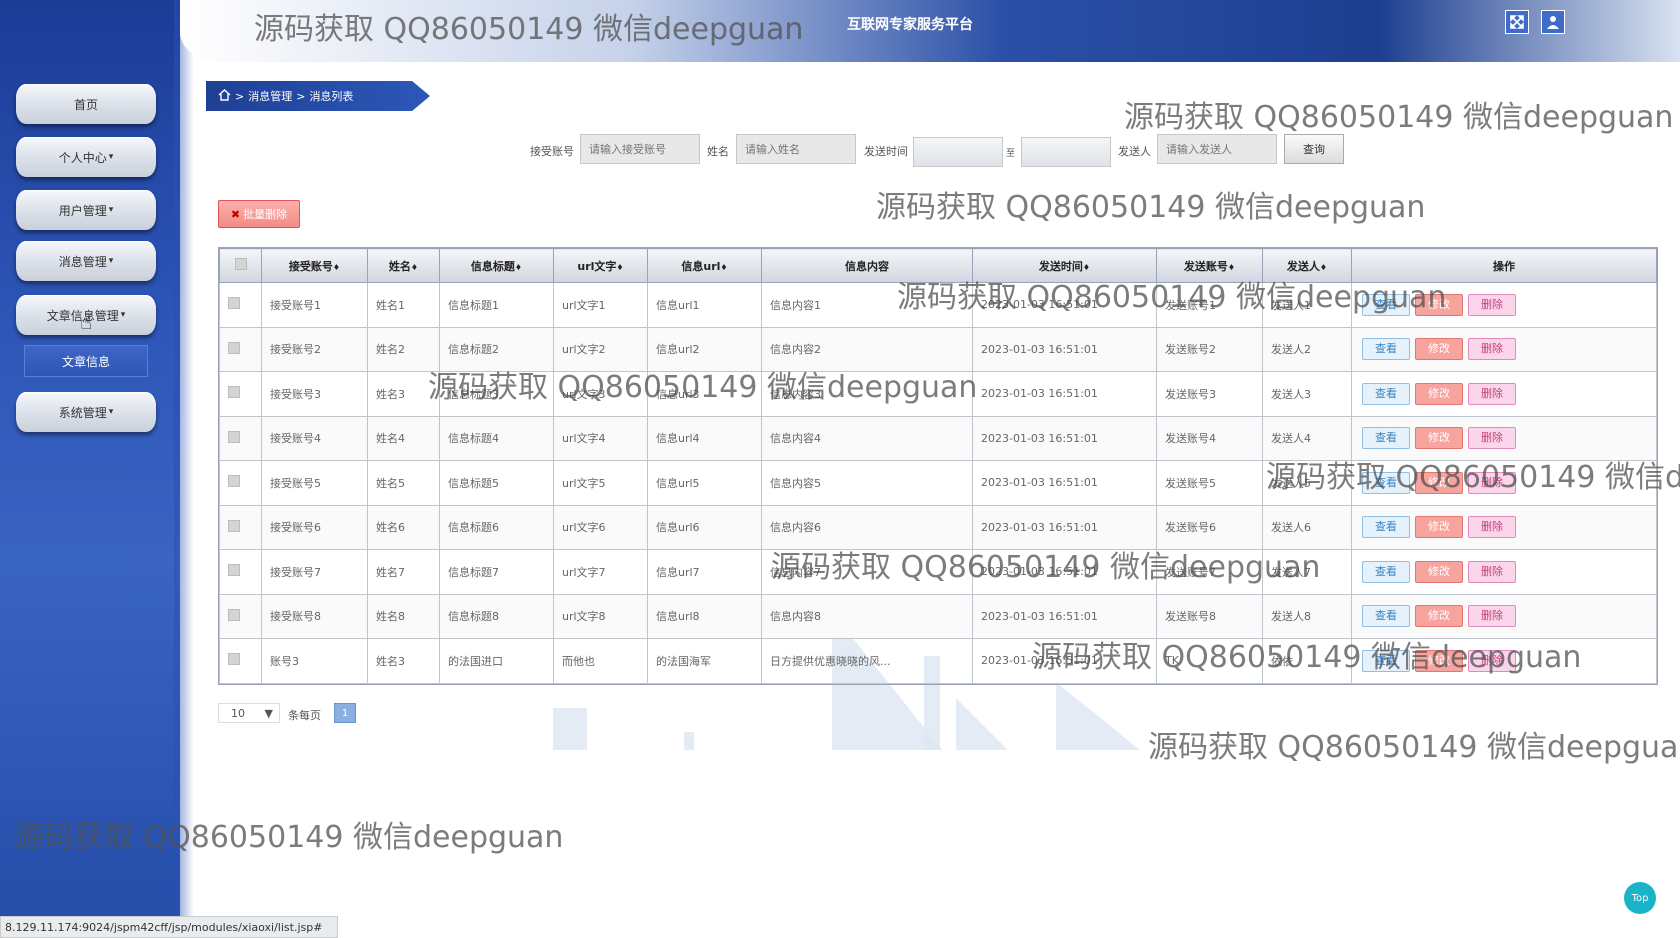 Image resolution: width=1680 pixels, height=938 pixels. I want to click on table-cell: url文字2, so click(600, 349).